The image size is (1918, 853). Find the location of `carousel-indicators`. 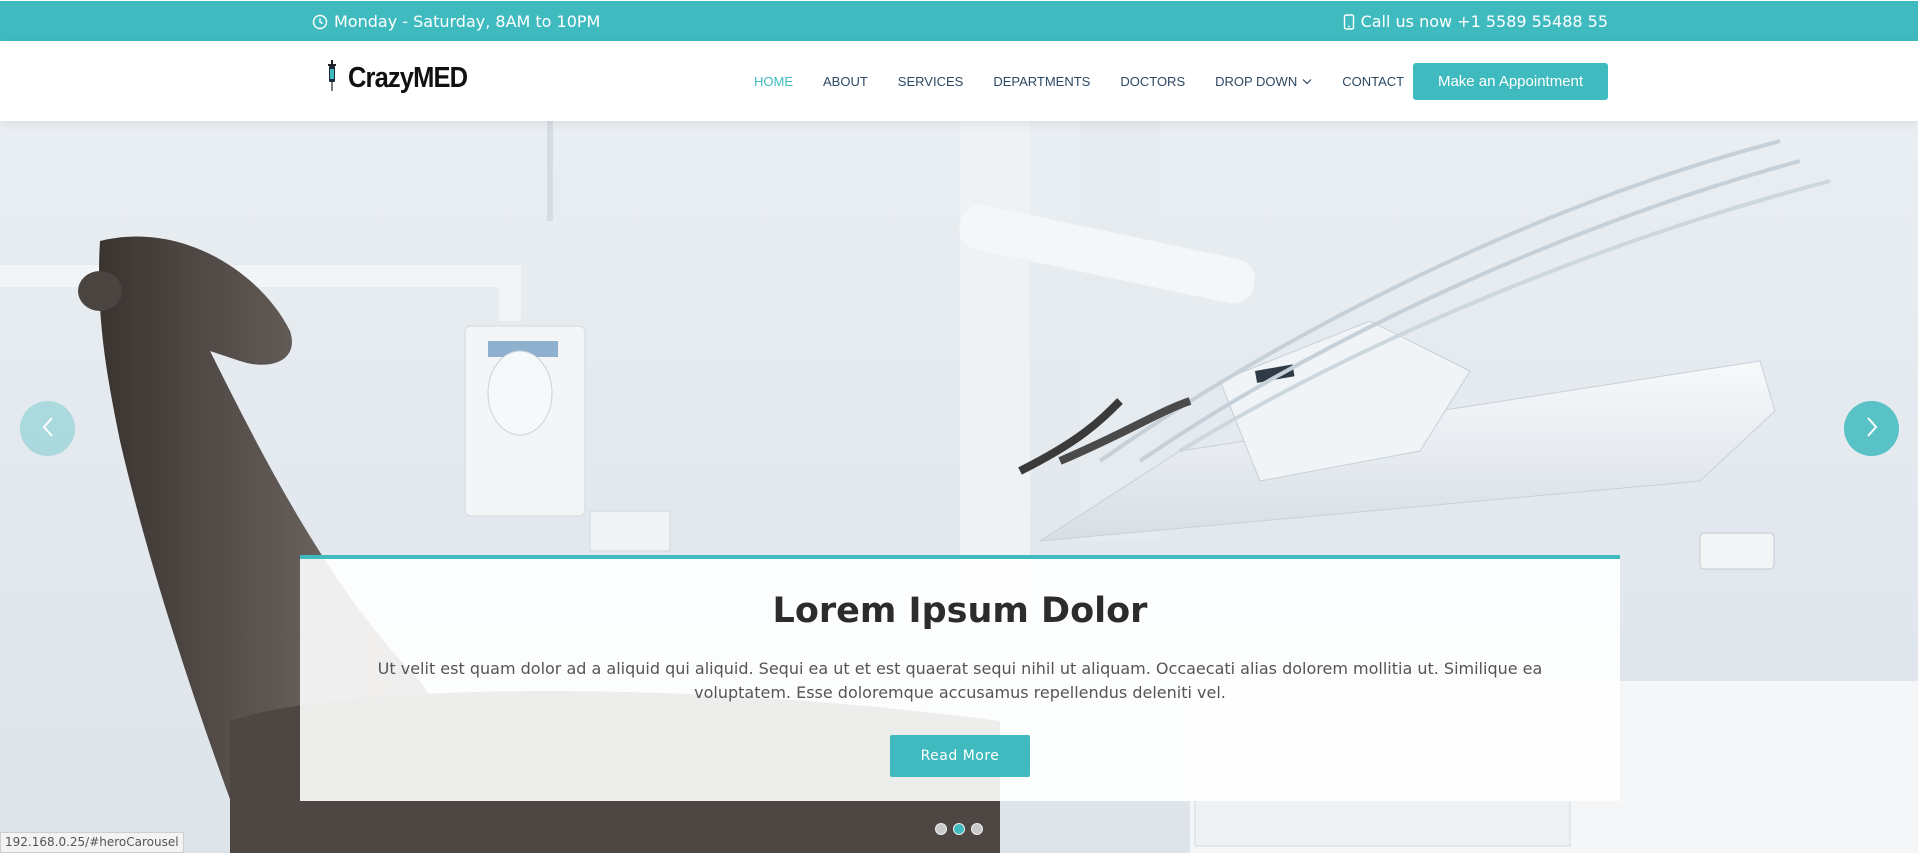

carousel-indicators is located at coordinates (962, 829).